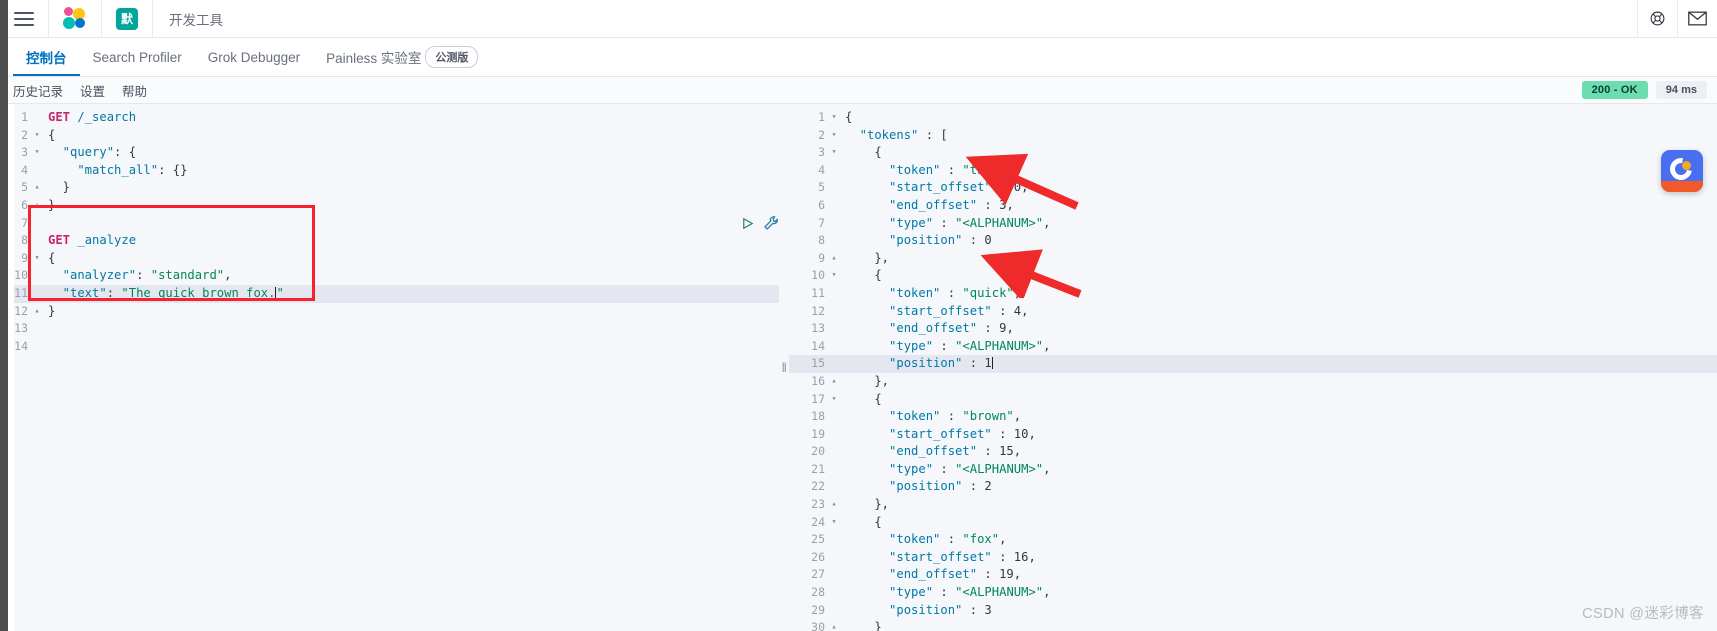 Image resolution: width=1717 pixels, height=631 pixels. What do you see at coordinates (1278, 136) in the screenshot?
I see `code-text: "tokens" : [` at bounding box center [1278, 136].